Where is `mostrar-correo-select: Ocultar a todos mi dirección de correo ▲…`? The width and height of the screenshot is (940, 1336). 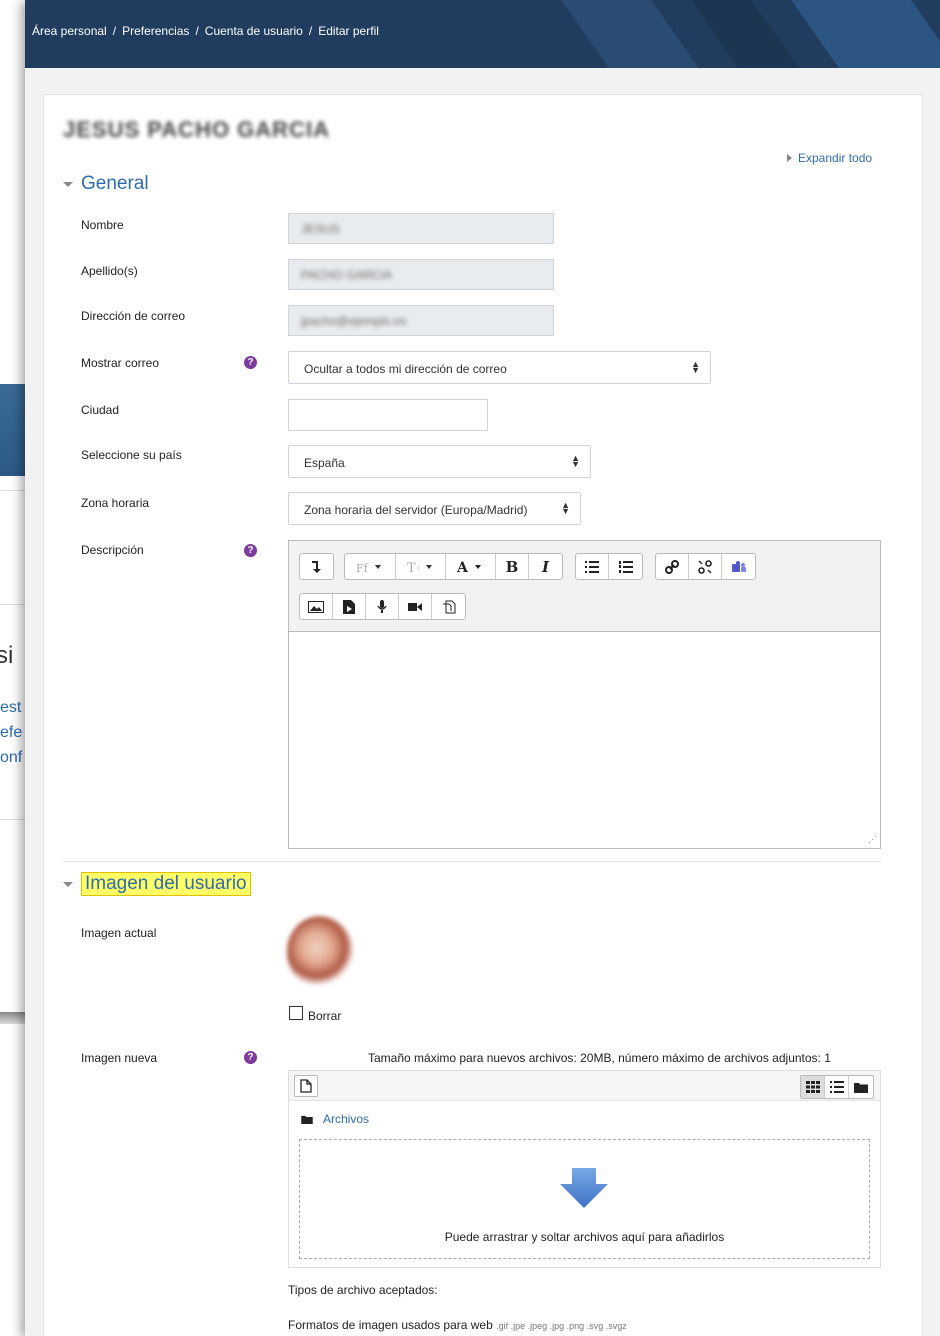
mostrar-correo-select: Ocultar a todos mi dirección de correo ▲… is located at coordinates (499, 367).